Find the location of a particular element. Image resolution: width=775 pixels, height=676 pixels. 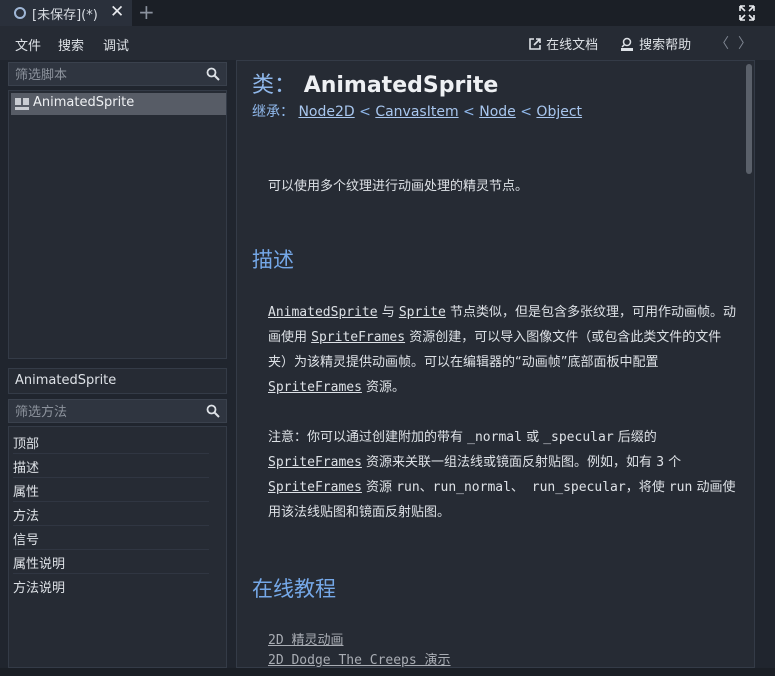

section-item-property-descriptions: 属性说明 is located at coordinates (111, 562).